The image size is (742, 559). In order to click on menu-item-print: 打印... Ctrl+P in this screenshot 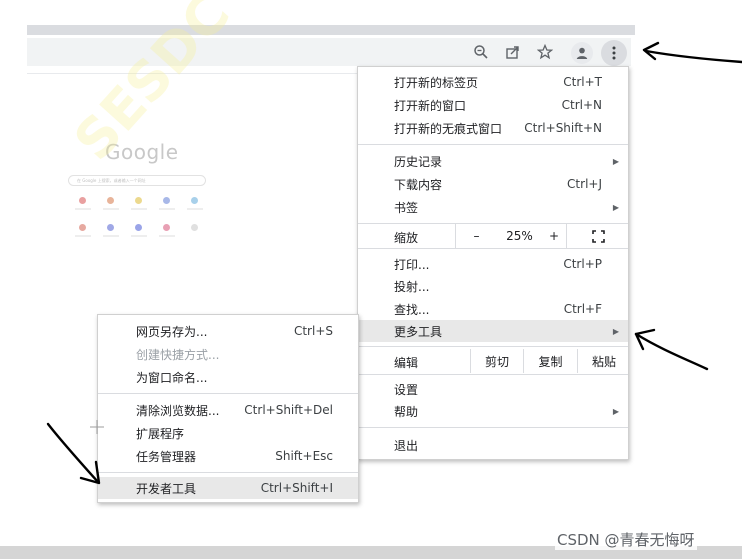, I will do `click(493, 264)`.